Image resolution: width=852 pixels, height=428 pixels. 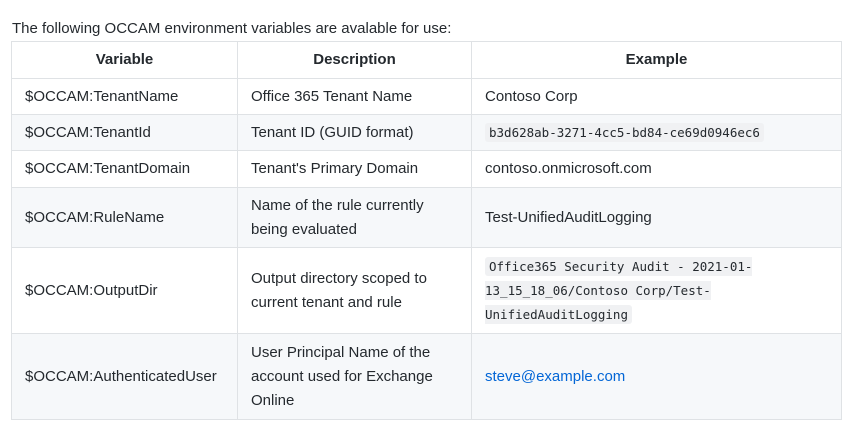 What do you see at coordinates (124, 376) in the screenshot?
I see `variable-cell: $OCCAM:AuthenticatedUser` at bounding box center [124, 376].